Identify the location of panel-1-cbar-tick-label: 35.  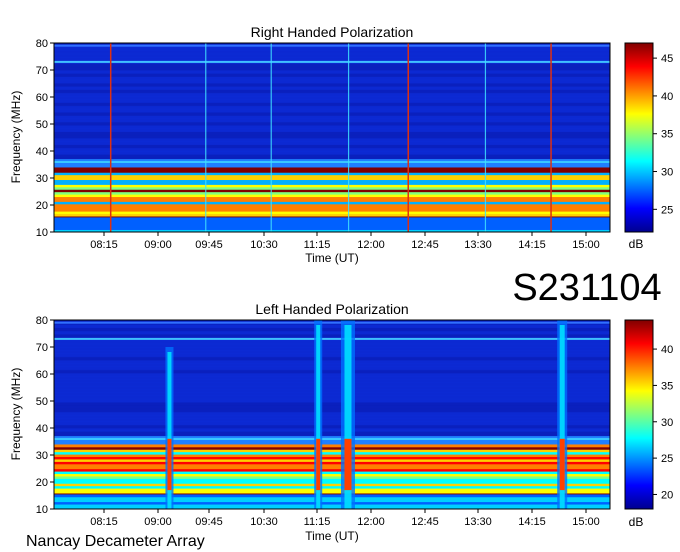
(667, 386).